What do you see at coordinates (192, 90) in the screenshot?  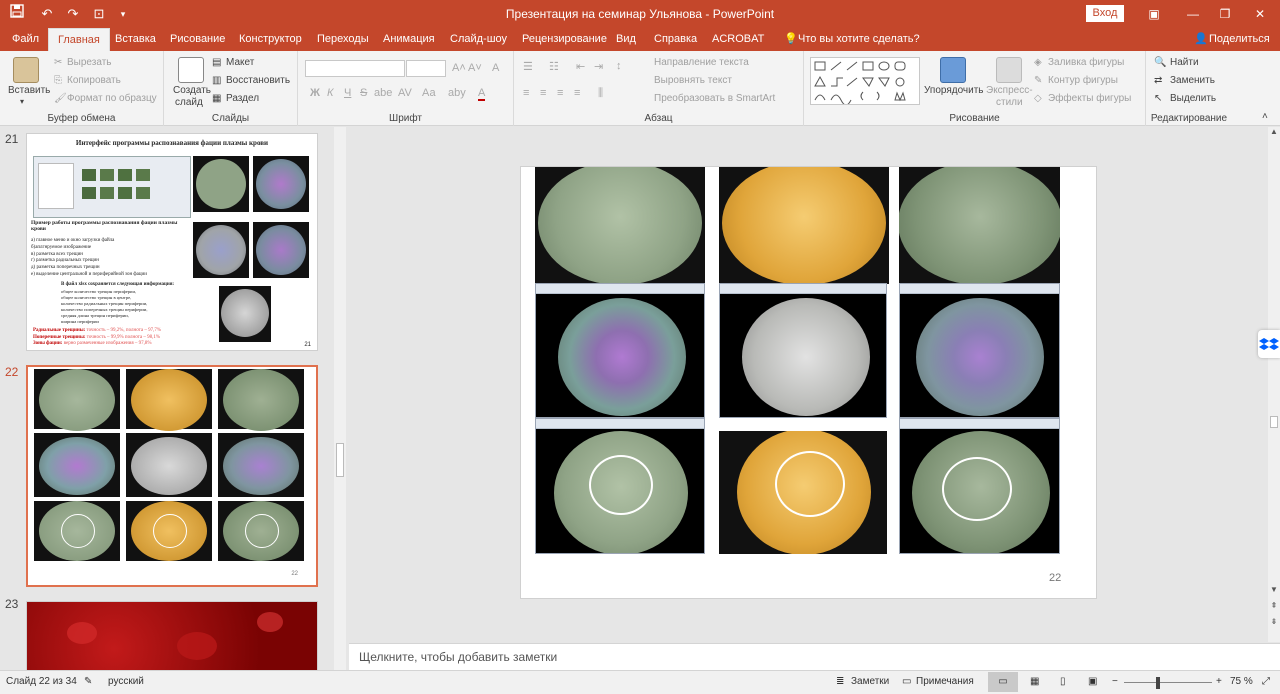 I see `new-slide-button: Создать` at bounding box center [192, 90].